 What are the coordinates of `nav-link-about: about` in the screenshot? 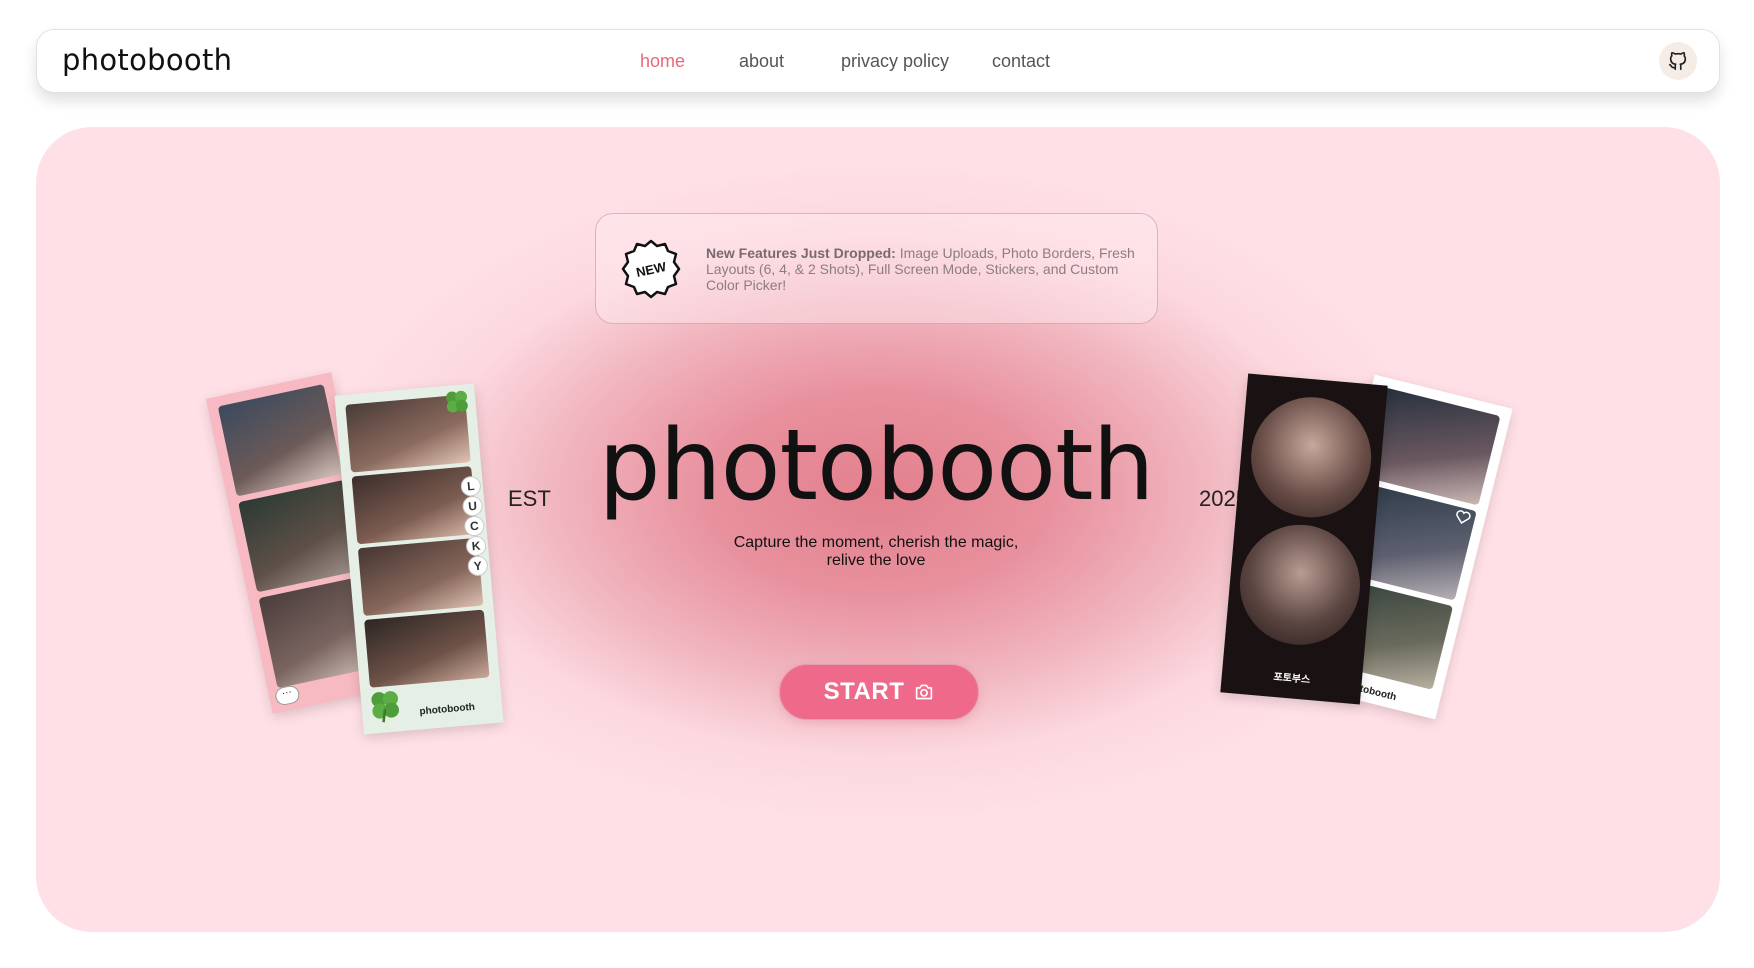 It's located at (761, 61).